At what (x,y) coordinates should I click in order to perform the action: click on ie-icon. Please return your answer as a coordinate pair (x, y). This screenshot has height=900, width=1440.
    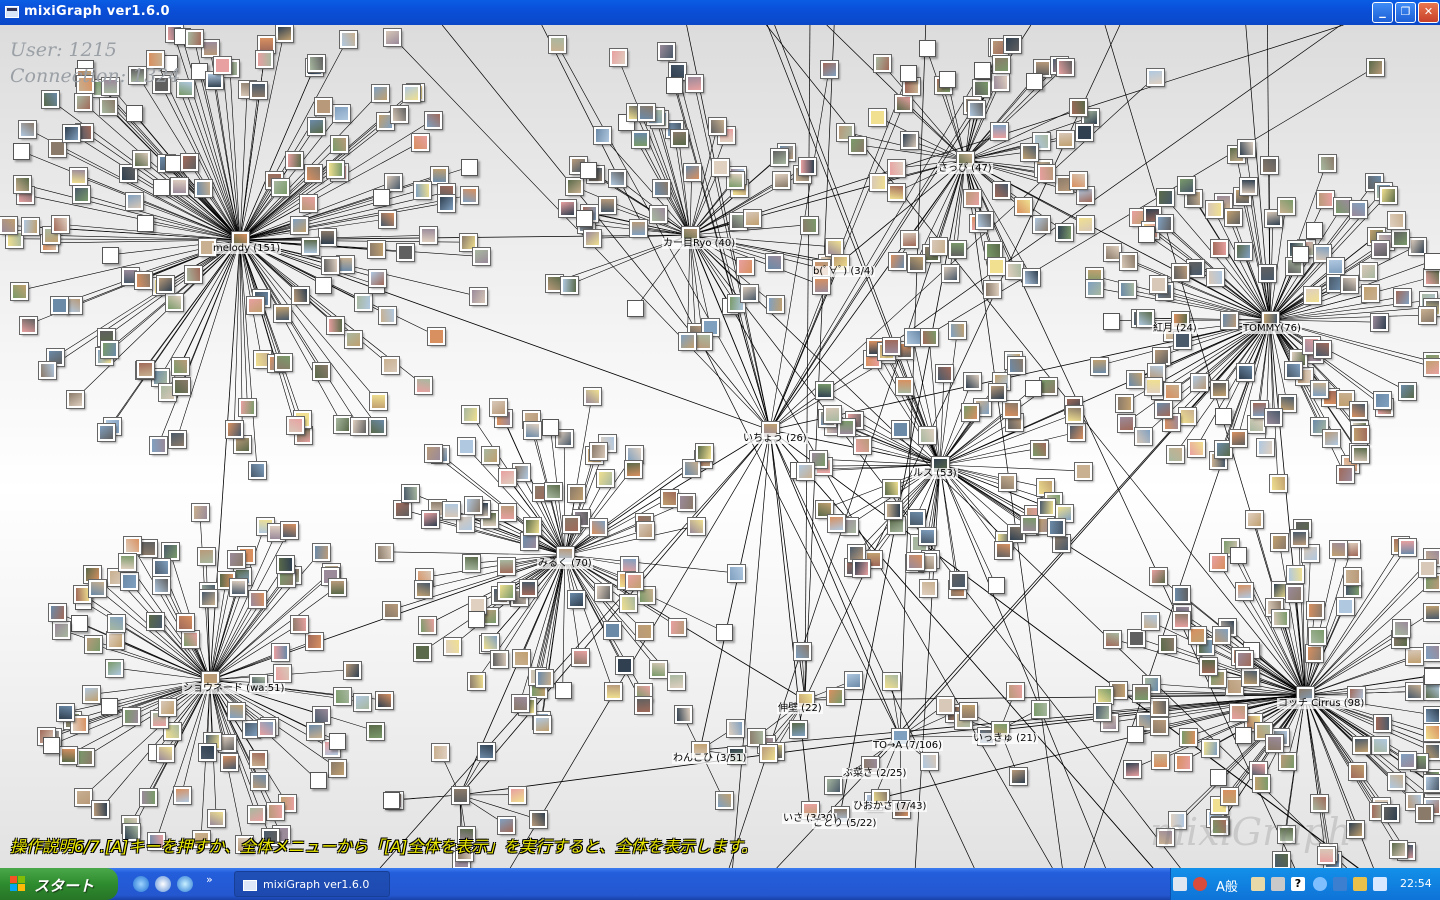
    Looking at the image, I should click on (141, 884).